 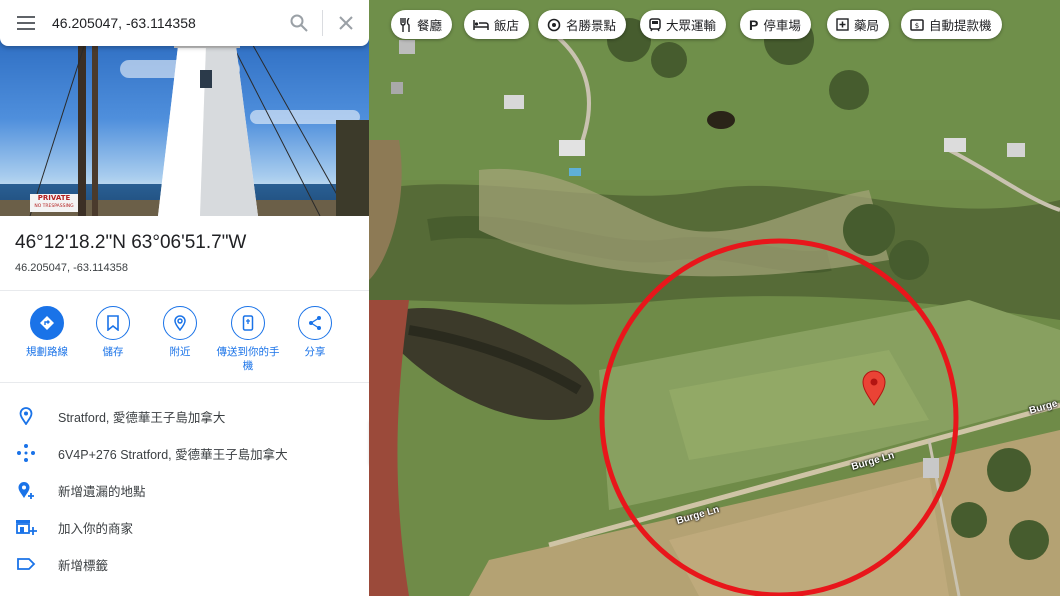 What do you see at coordinates (554, 25) in the screenshot?
I see `attraction-icon` at bounding box center [554, 25].